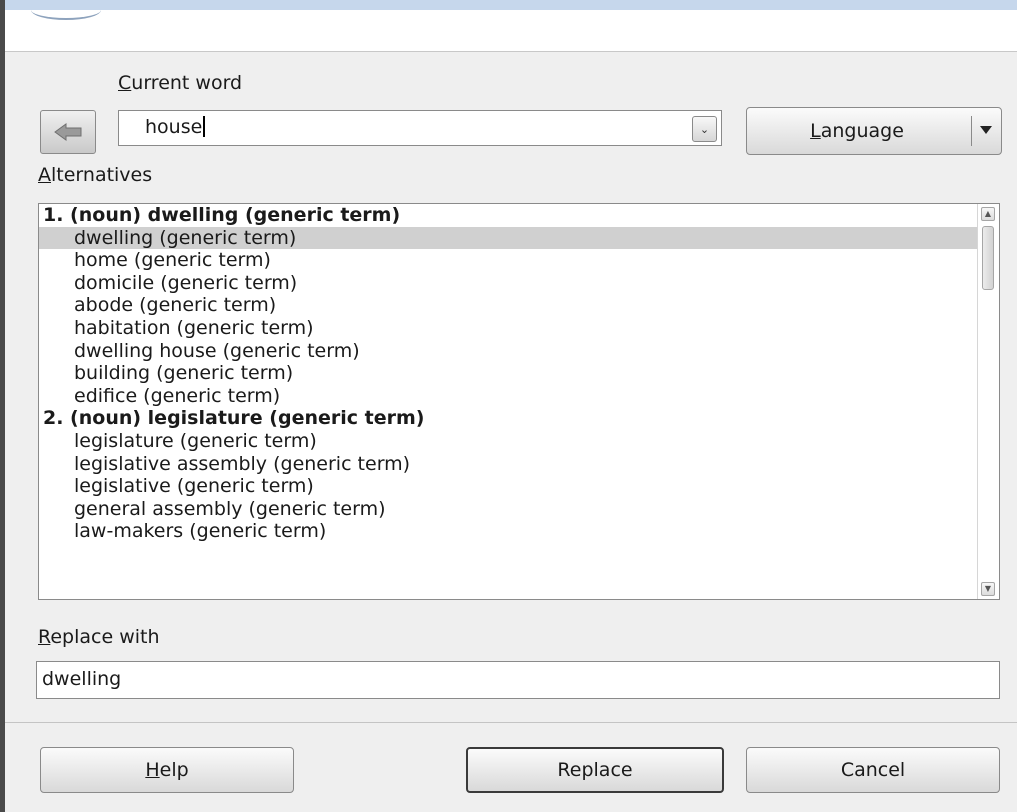 The height and width of the screenshot is (812, 1017). What do you see at coordinates (508, 464) in the screenshot?
I see `alternatives-item: legislative assembly (generic term)` at bounding box center [508, 464].